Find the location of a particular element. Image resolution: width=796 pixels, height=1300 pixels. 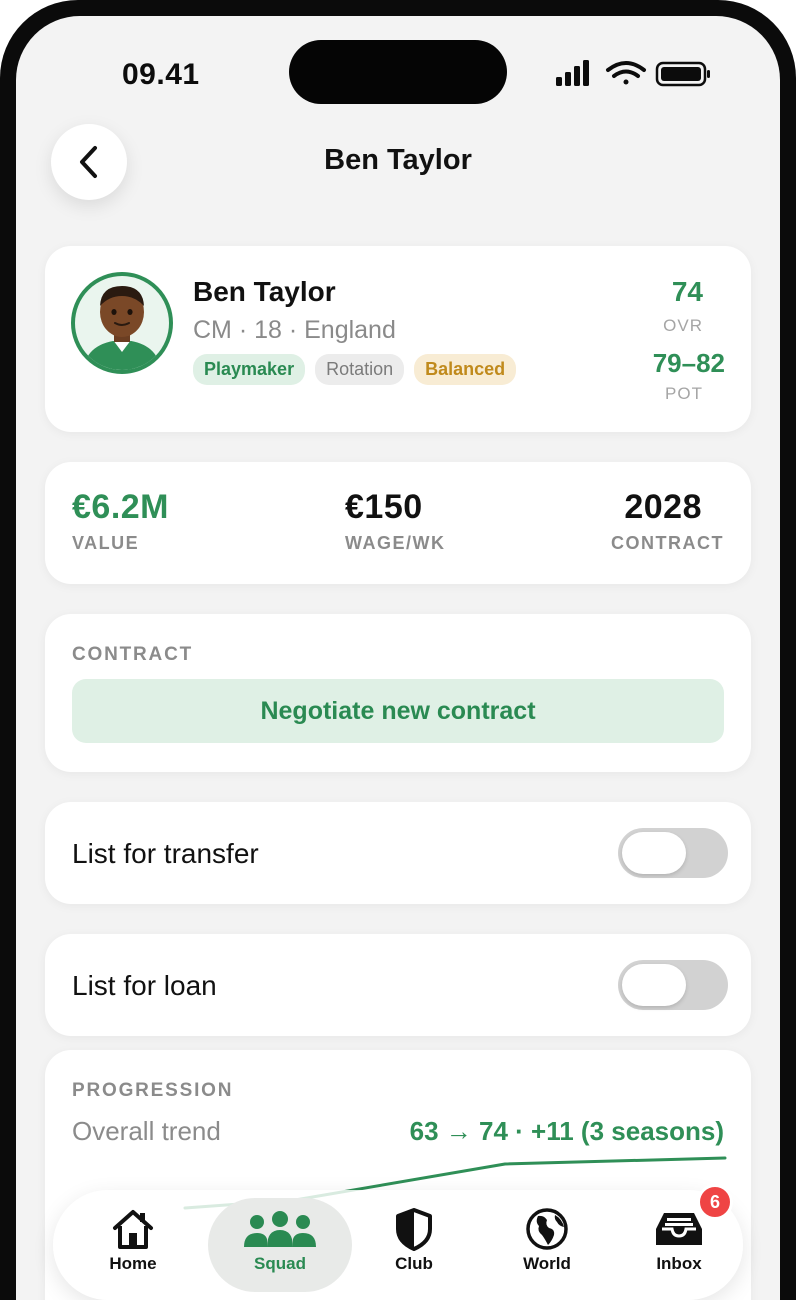

list-for-transfer-label: List for transfer is located at coordinates (165, 853).